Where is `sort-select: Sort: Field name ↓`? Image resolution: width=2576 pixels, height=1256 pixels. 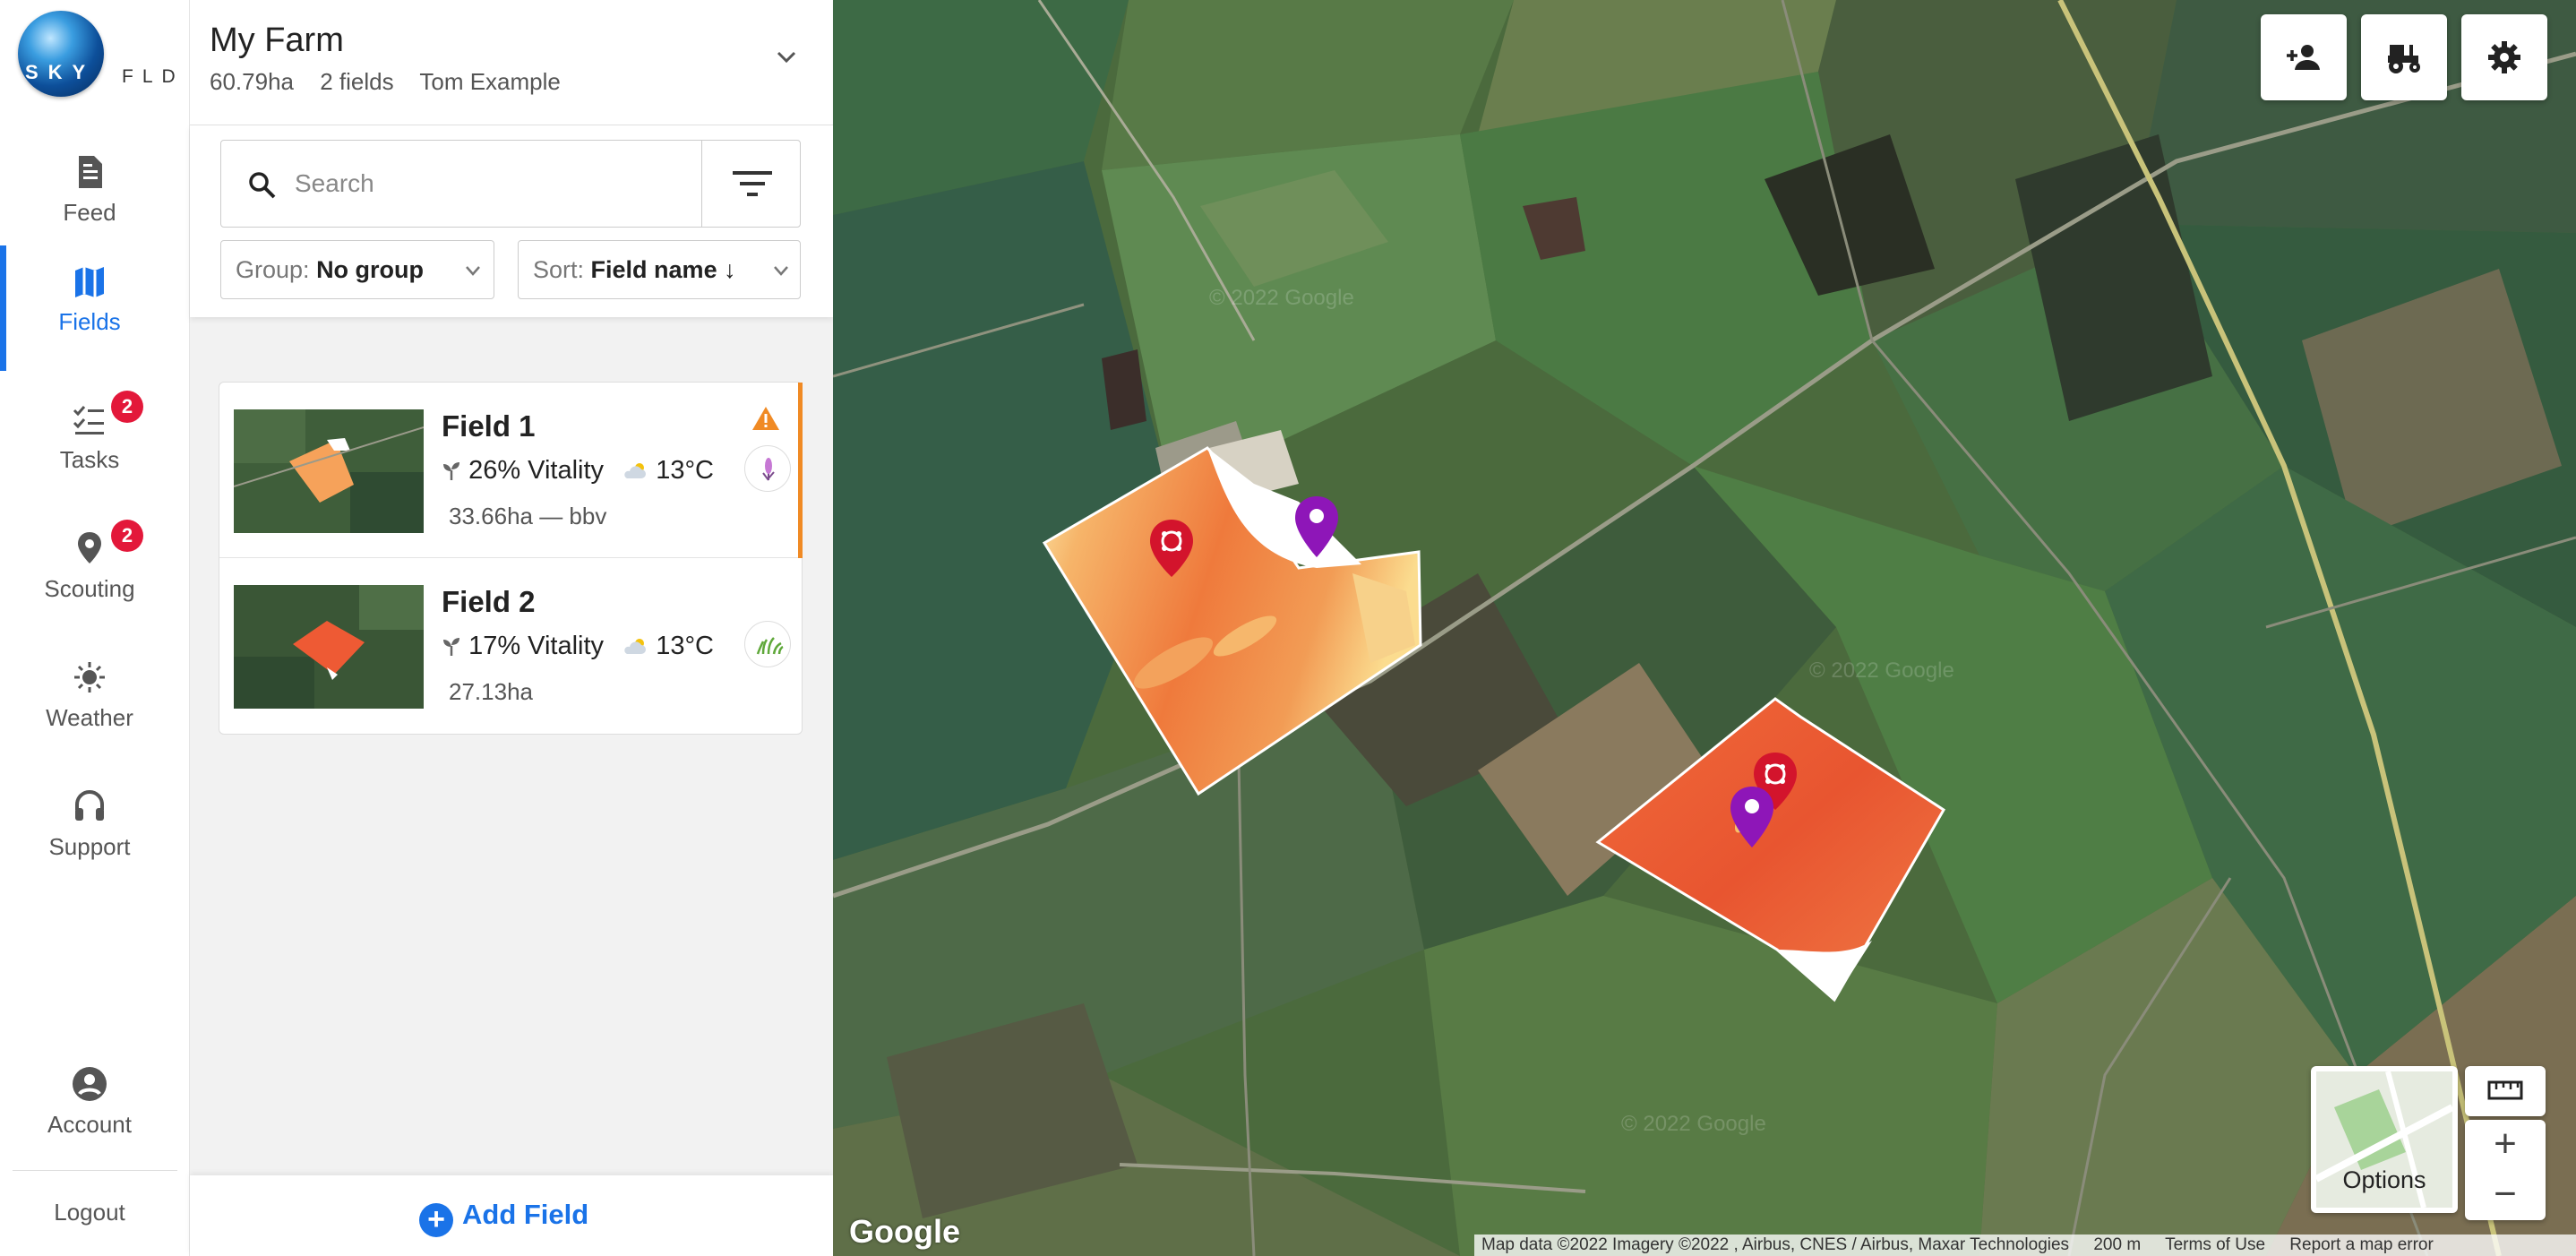
sort-select: Sort: Field name ↓ is located at coordinates (659, 269).